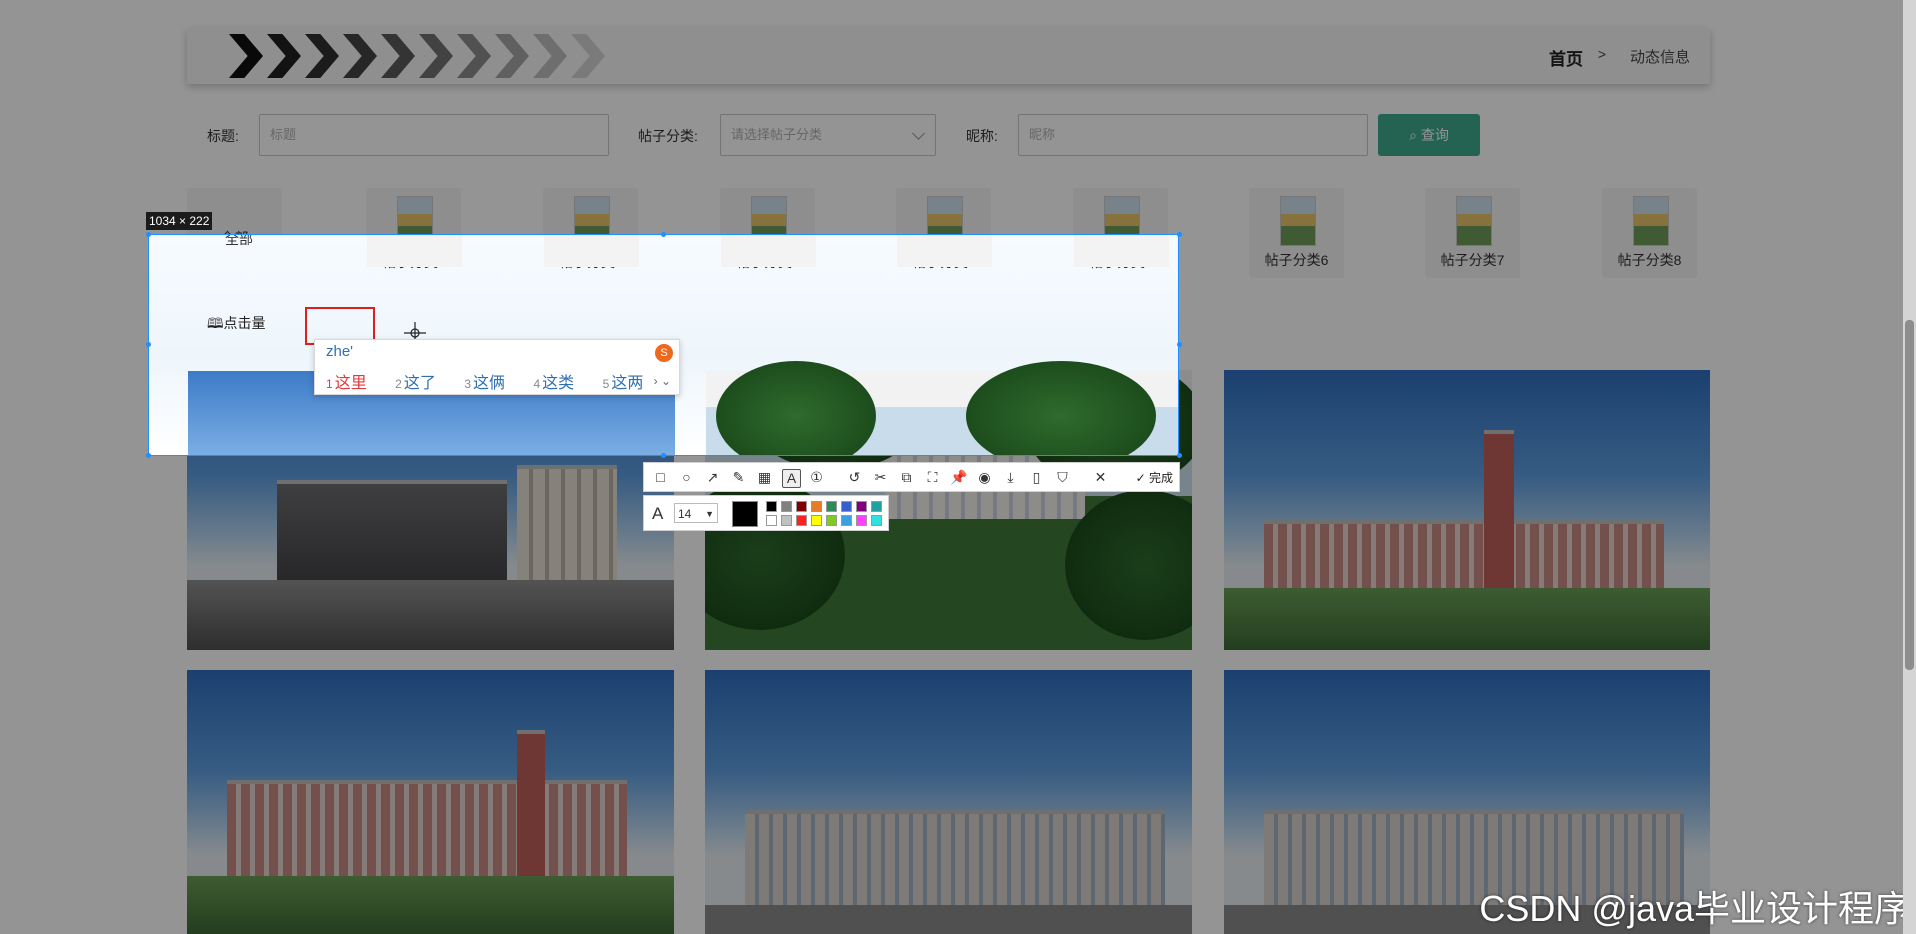  I want to click on undo-icon: ↺, so click(854, 477).